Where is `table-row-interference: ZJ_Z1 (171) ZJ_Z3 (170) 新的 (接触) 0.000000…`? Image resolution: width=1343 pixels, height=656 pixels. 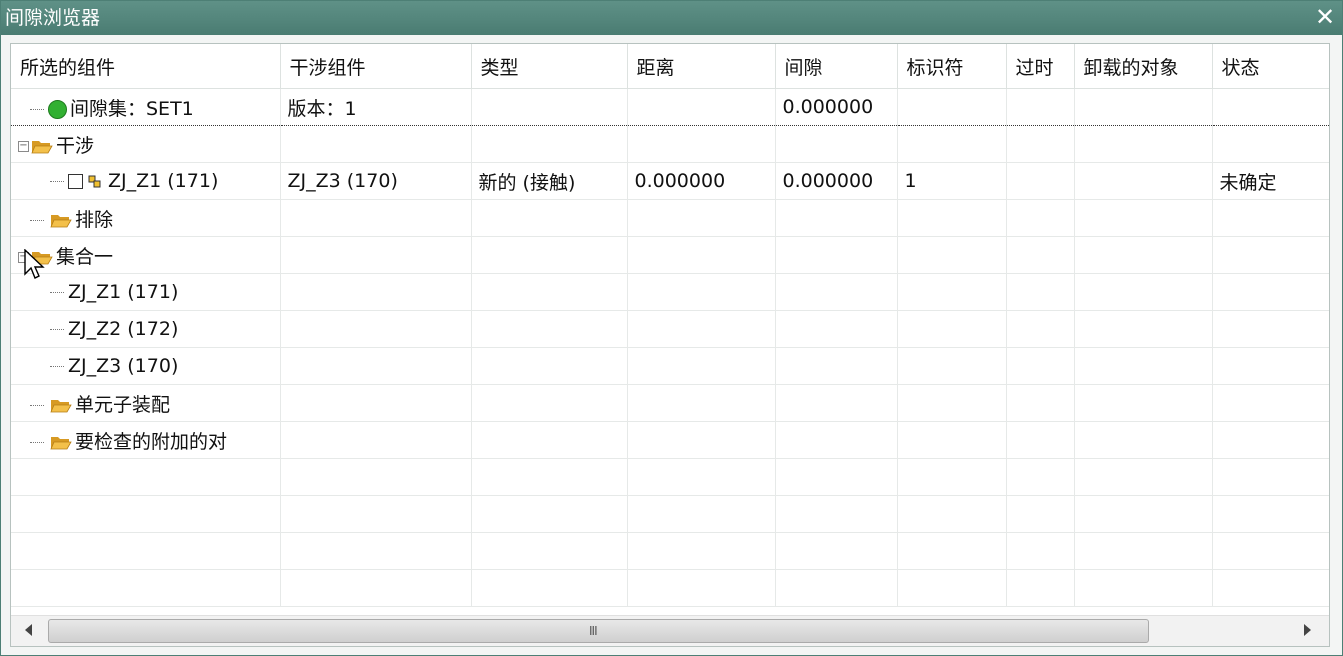
table-row-interference: ZJ_Z1 (171) ZJ_Z3 (170) 新的 (接触) 0.000000… is located at coordinates (670, 181).